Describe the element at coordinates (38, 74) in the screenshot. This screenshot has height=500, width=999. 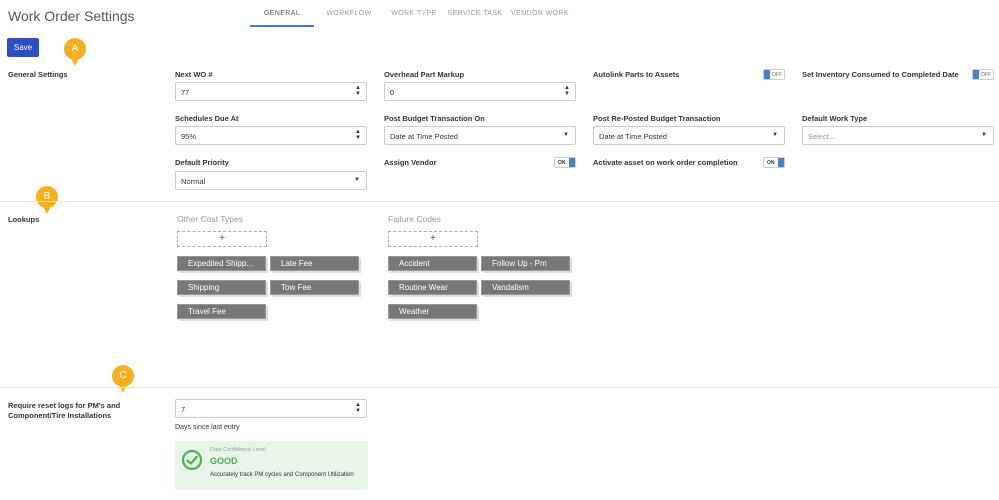
I see `general-settings-label: General Settings` at that location.